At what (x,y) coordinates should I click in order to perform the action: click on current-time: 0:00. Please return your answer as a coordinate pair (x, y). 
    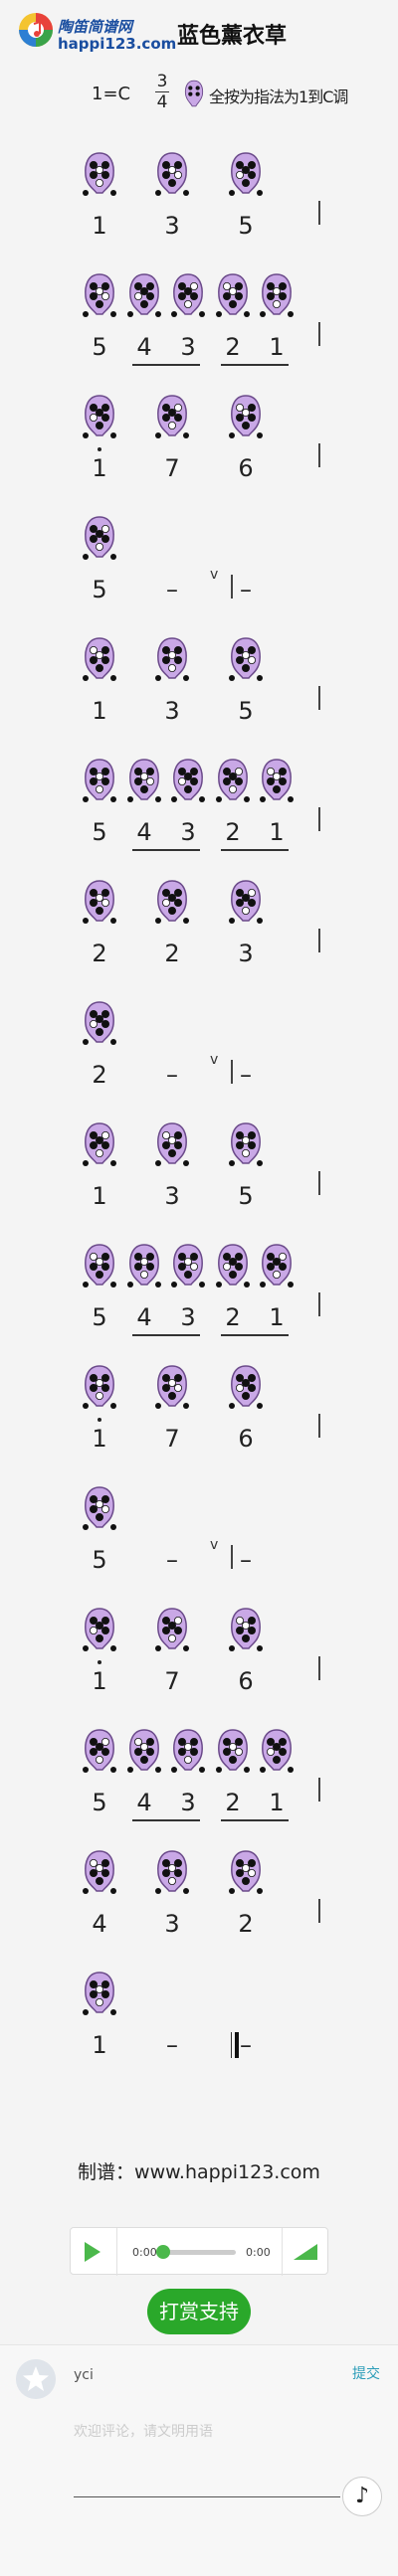
    Looking at the image, I should click on (144, 2252).